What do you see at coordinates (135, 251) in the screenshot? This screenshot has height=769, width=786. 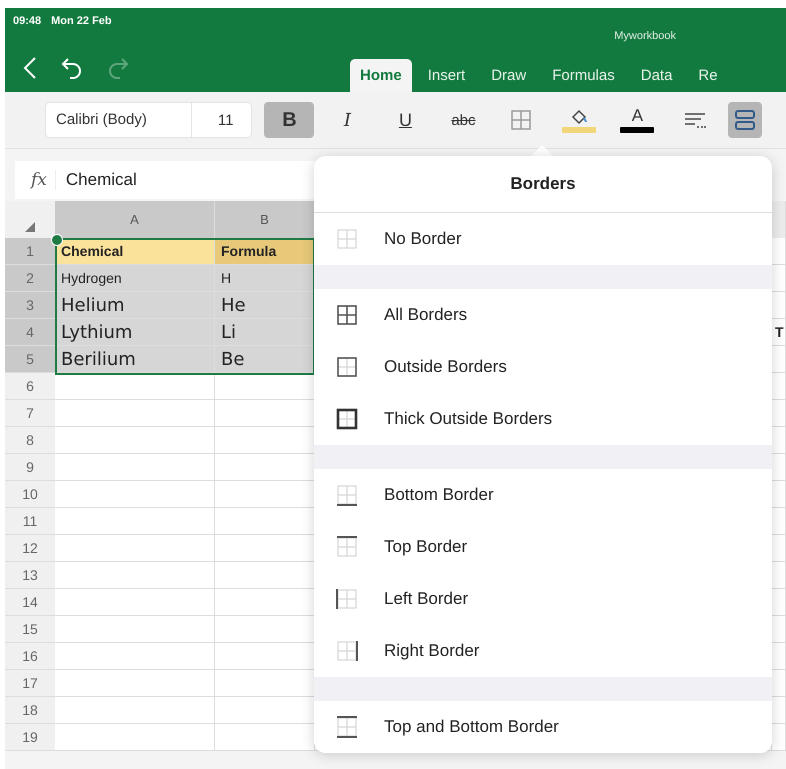 I see `table-cell: Chemical` at bounding box center [135, 251].